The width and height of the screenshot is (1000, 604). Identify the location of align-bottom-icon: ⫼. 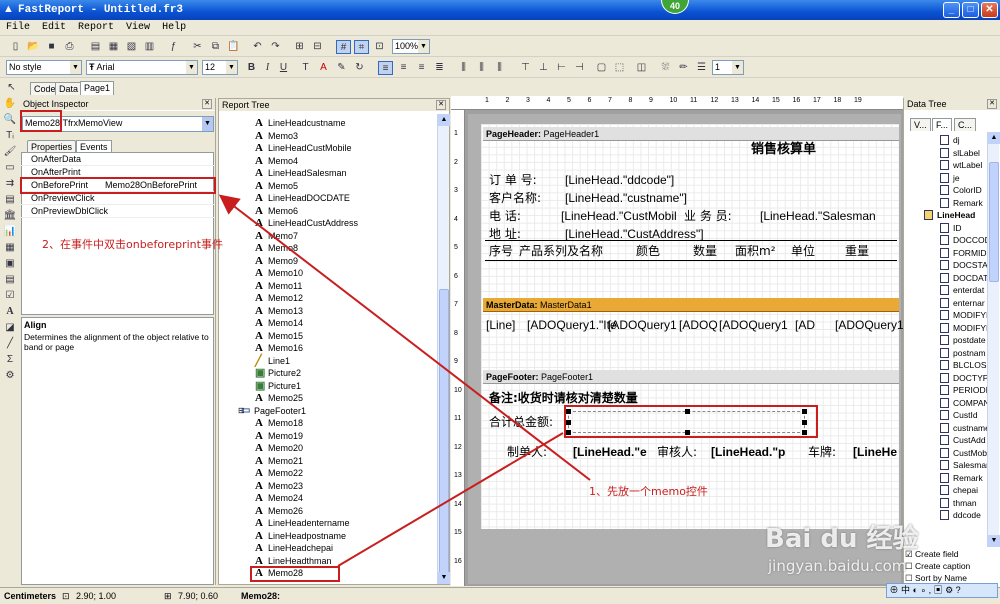
(499, 68).